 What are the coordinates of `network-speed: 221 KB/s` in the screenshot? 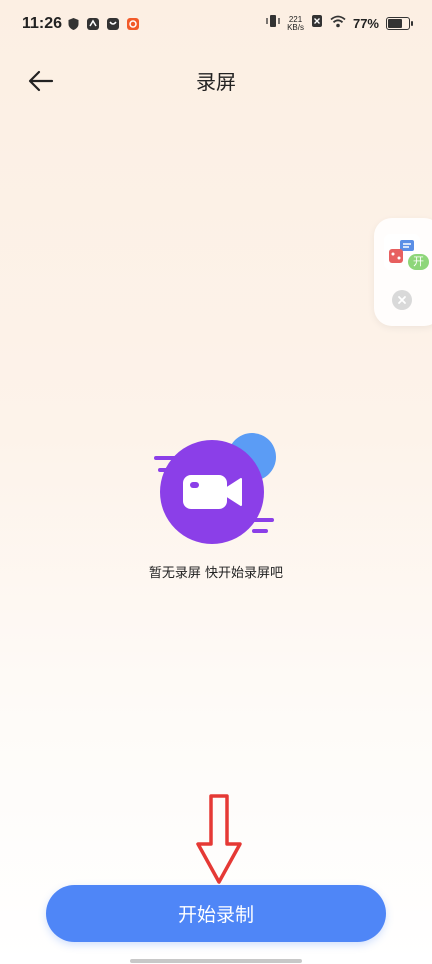 It's located at (295, 23).